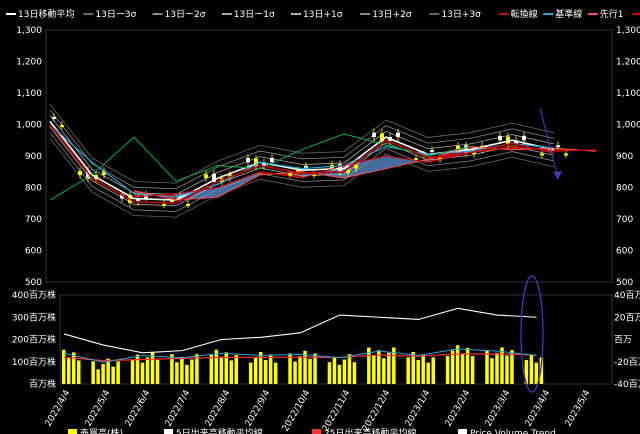  Describe the element at coordinates (33, 252) in the screenshot. I see `price-tick-left: 600` at that location.